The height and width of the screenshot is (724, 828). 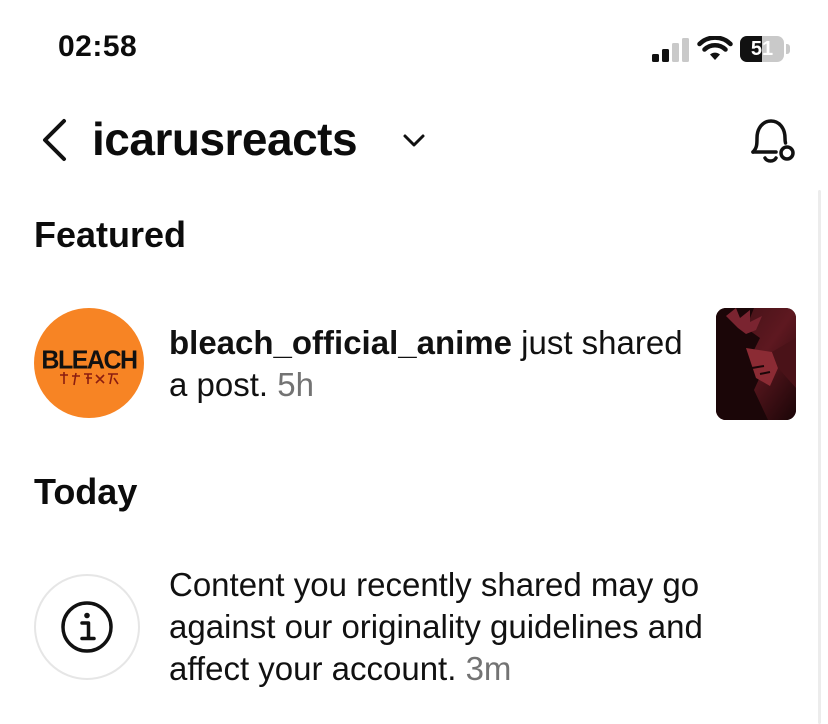 I want to click on notification-username: bleach_official_anime, so click(x=340, y=342).